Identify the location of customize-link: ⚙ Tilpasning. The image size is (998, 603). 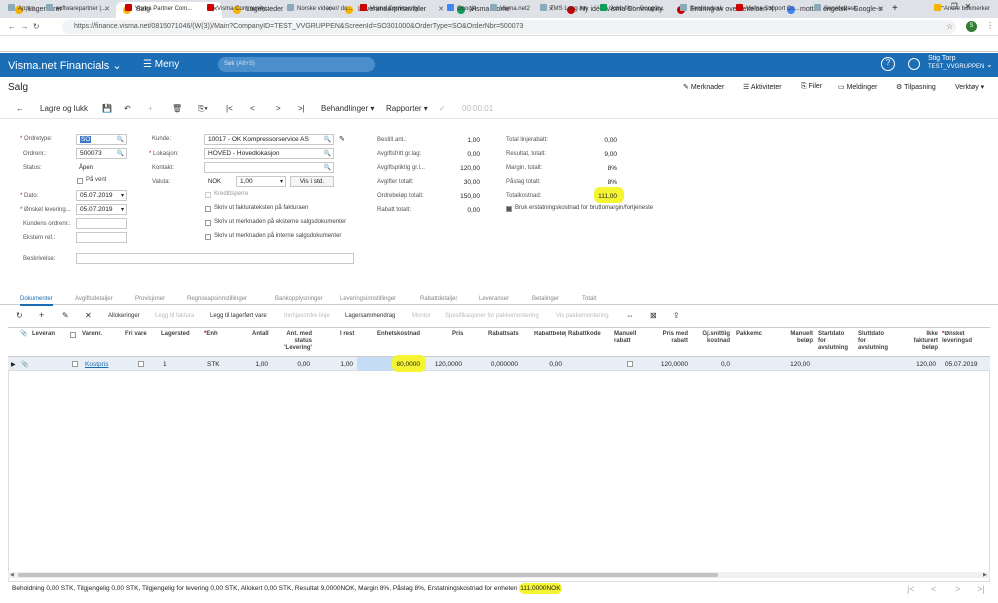
(916, 87).